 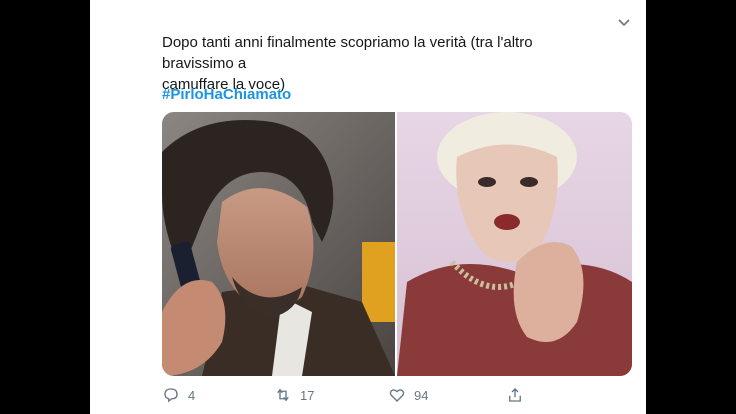 What do you see at coordinates (192, 395) in the screenshot?
I see `reply-count: 4` at bounding box center [192, 395].